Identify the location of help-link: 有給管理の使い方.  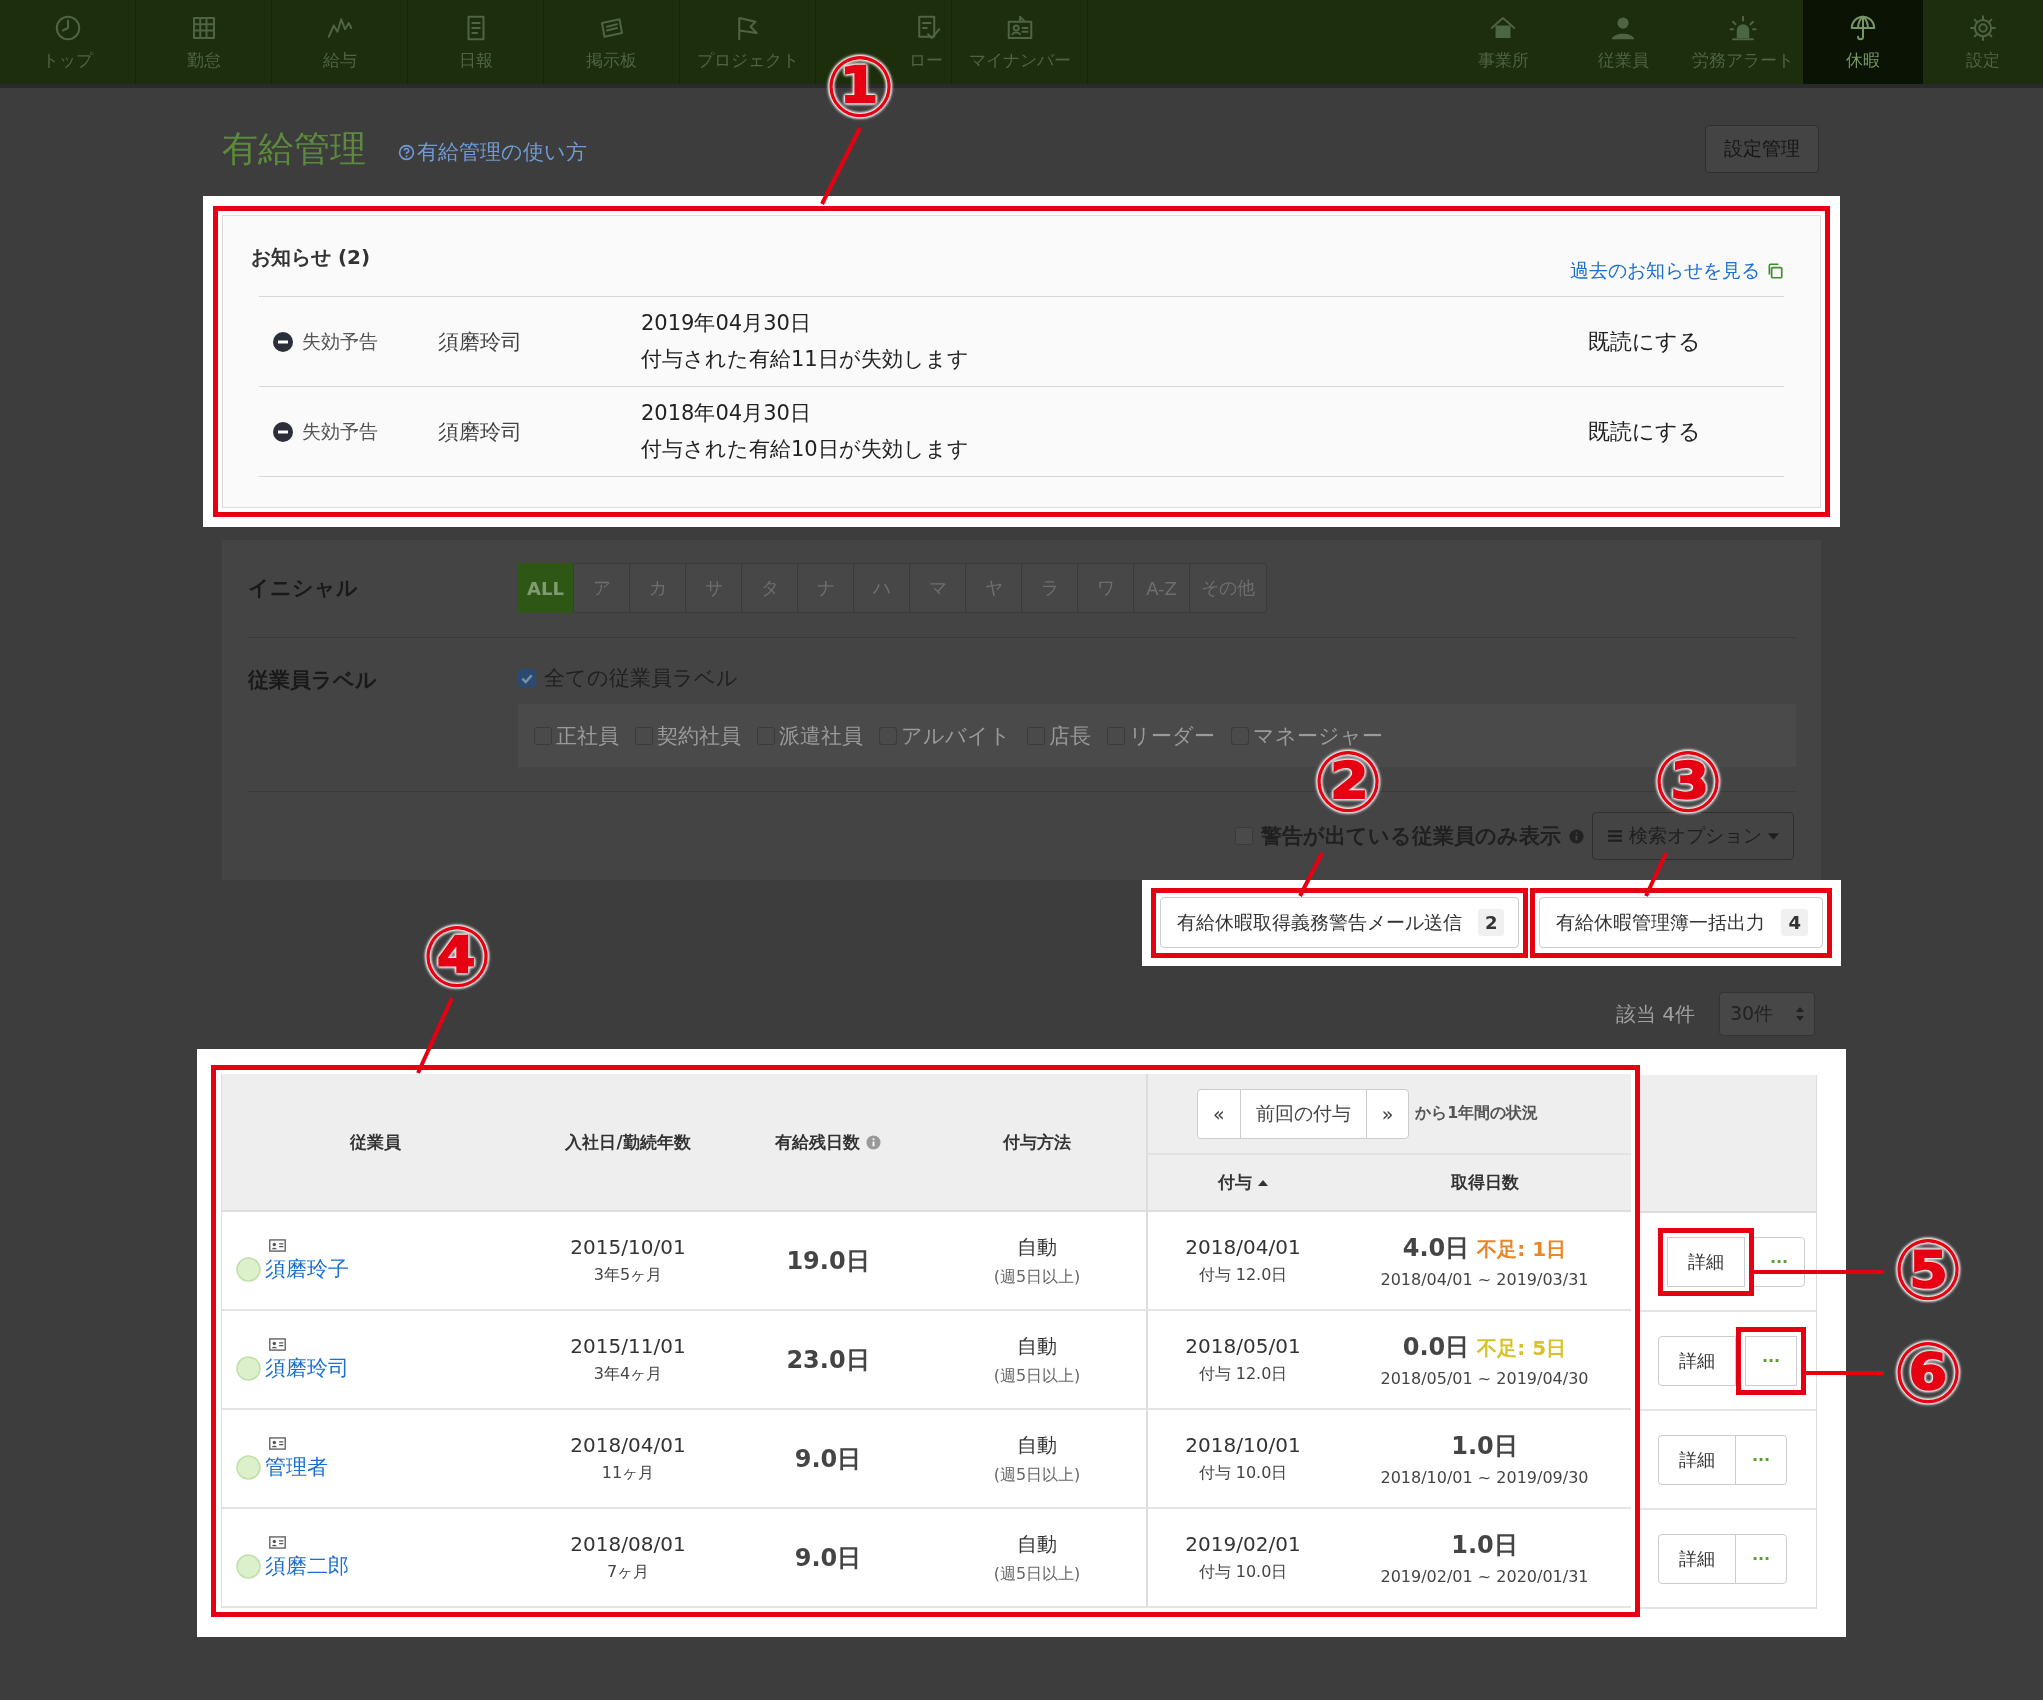
(492, 152).